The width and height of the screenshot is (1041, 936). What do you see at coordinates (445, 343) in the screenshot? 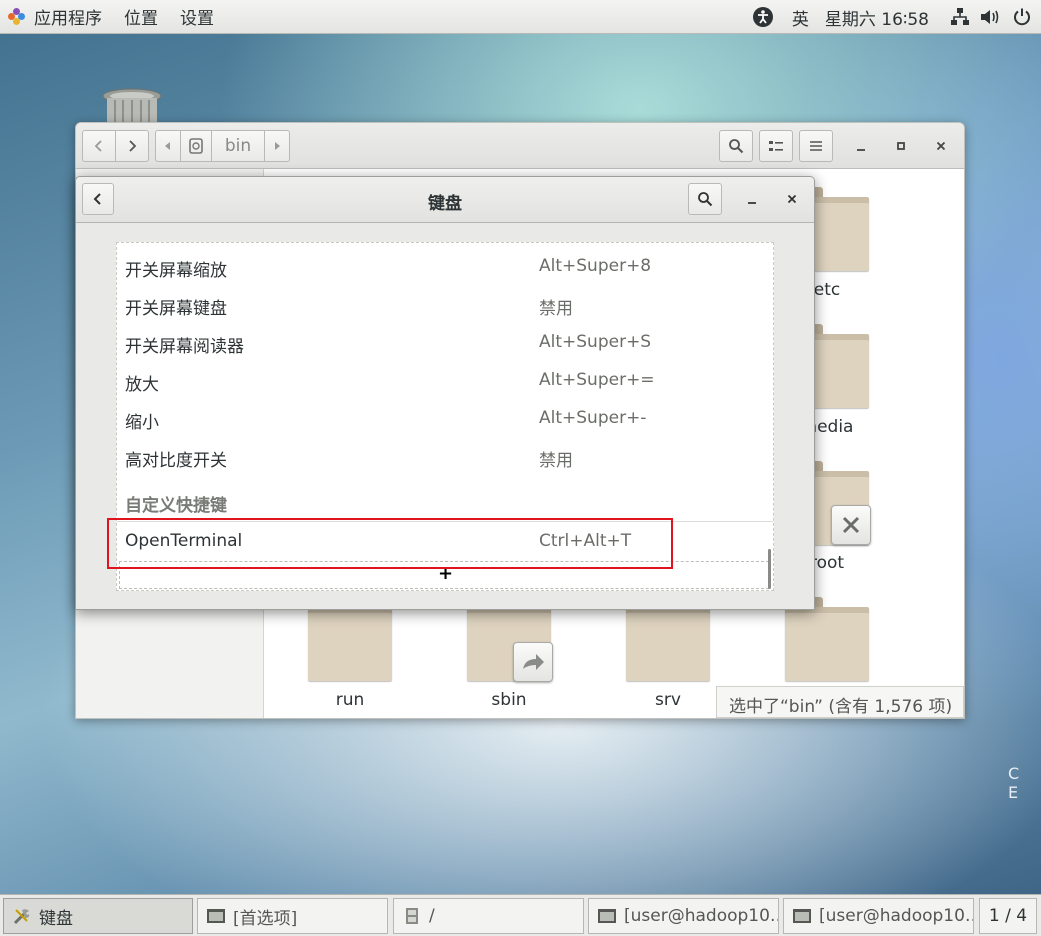
I see `shortcut-row: 开关屏幕阅读器 Alt+Super+S` at bounding box center [445, 343].